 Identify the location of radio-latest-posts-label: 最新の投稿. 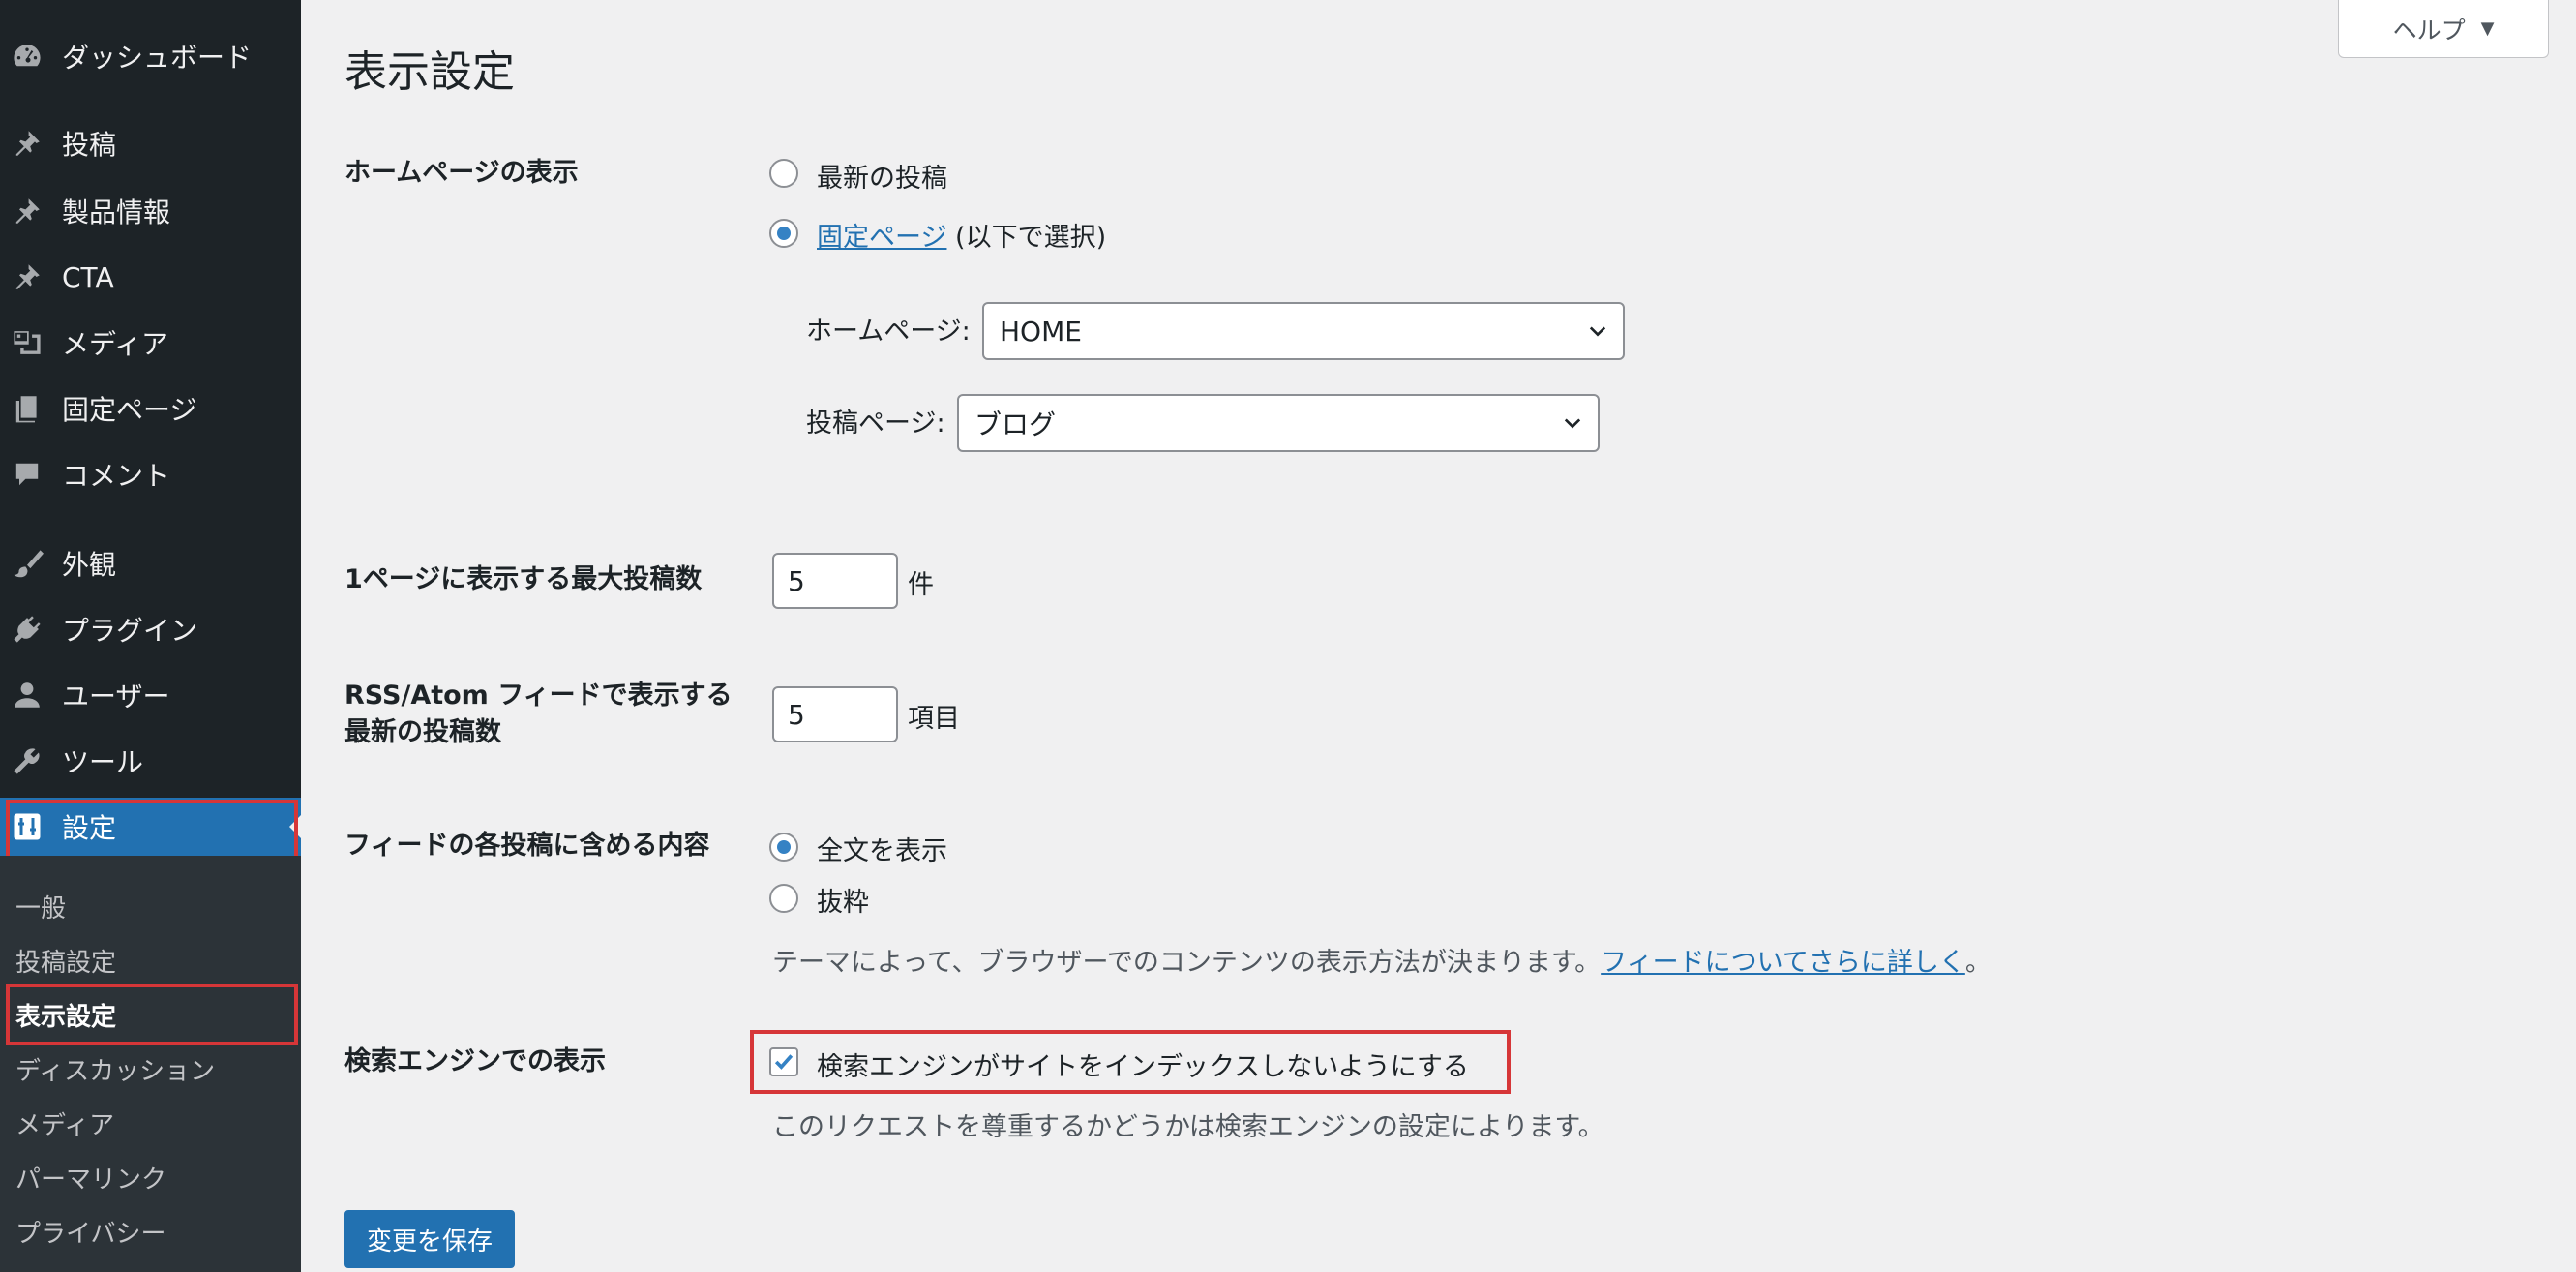
(882, 179).